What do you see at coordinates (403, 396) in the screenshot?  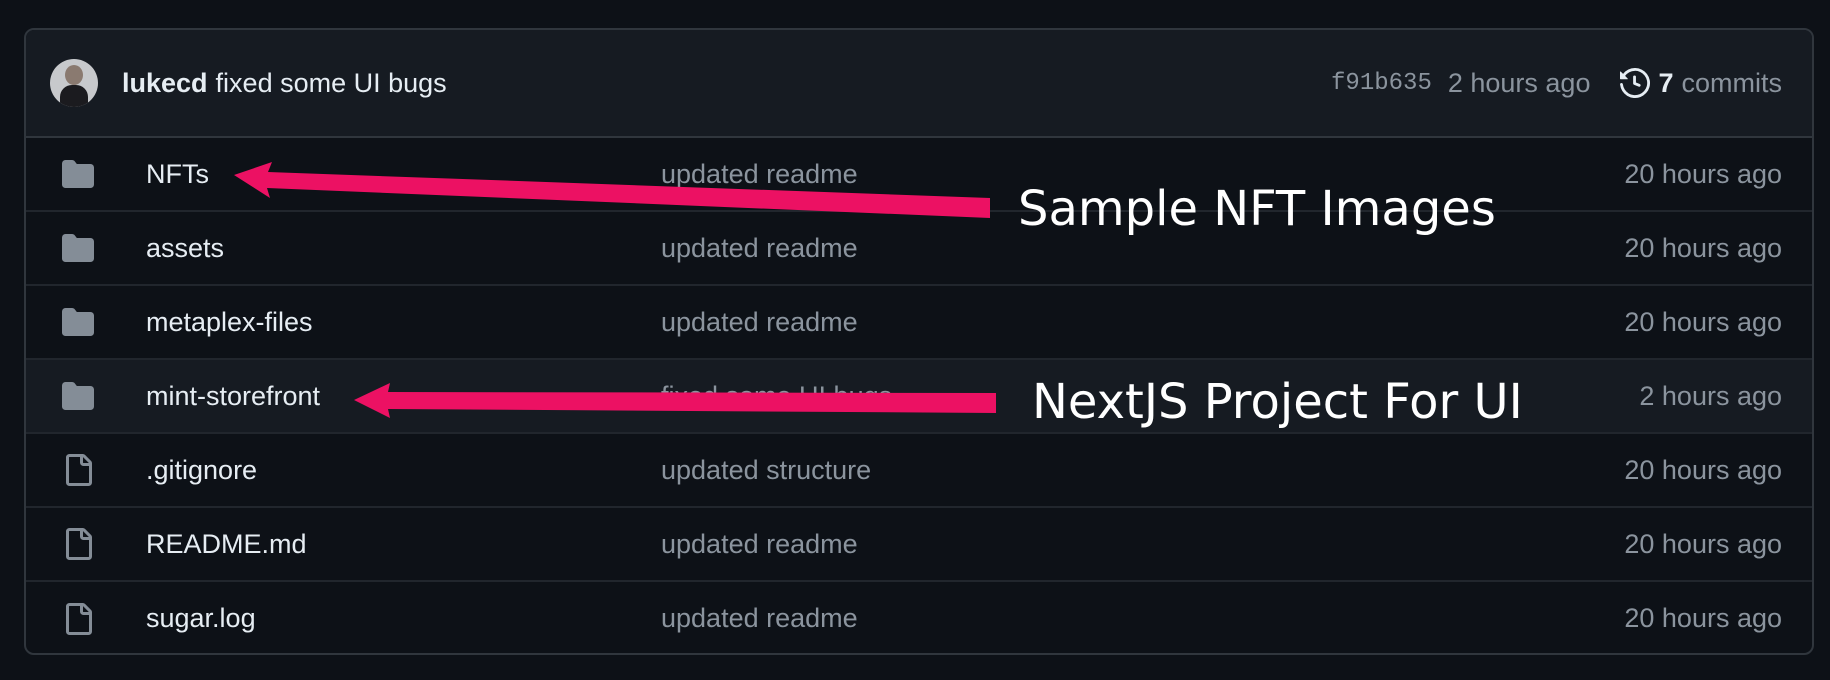 I see `file-name-link: mint-storefront` at bounding box center [403, 396].